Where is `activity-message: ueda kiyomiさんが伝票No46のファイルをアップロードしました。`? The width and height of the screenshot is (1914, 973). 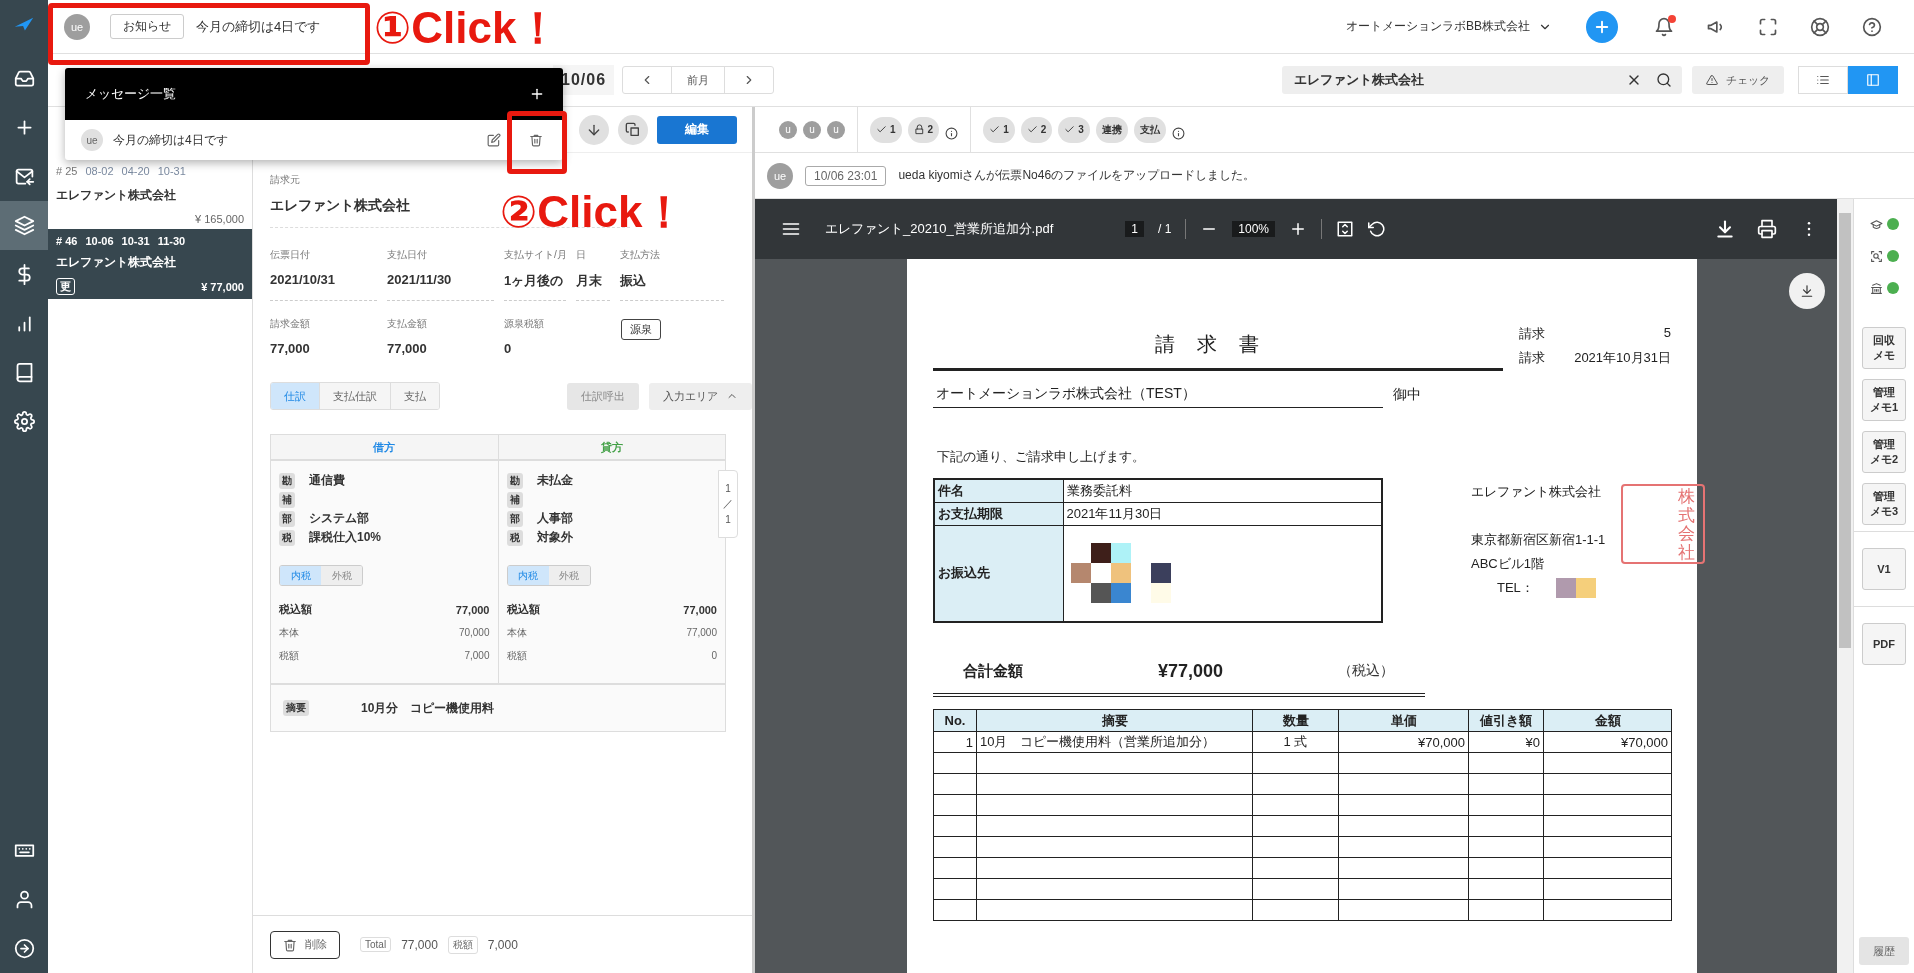 activity-message: ueda kiyomiさんが伝票No46のファイルをアップロードしました。 is located at coordinates (1077, 175).